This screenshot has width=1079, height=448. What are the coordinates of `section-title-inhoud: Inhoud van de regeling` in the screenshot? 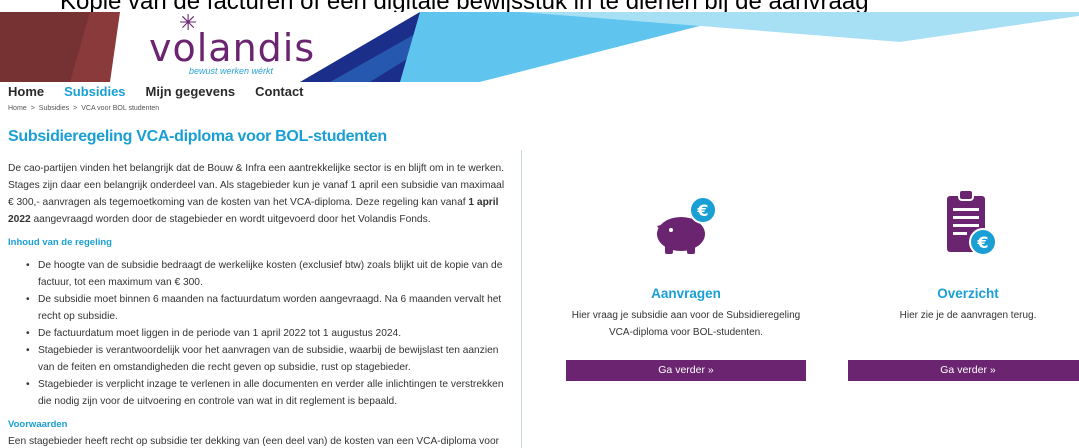 It's located at (60, 242).